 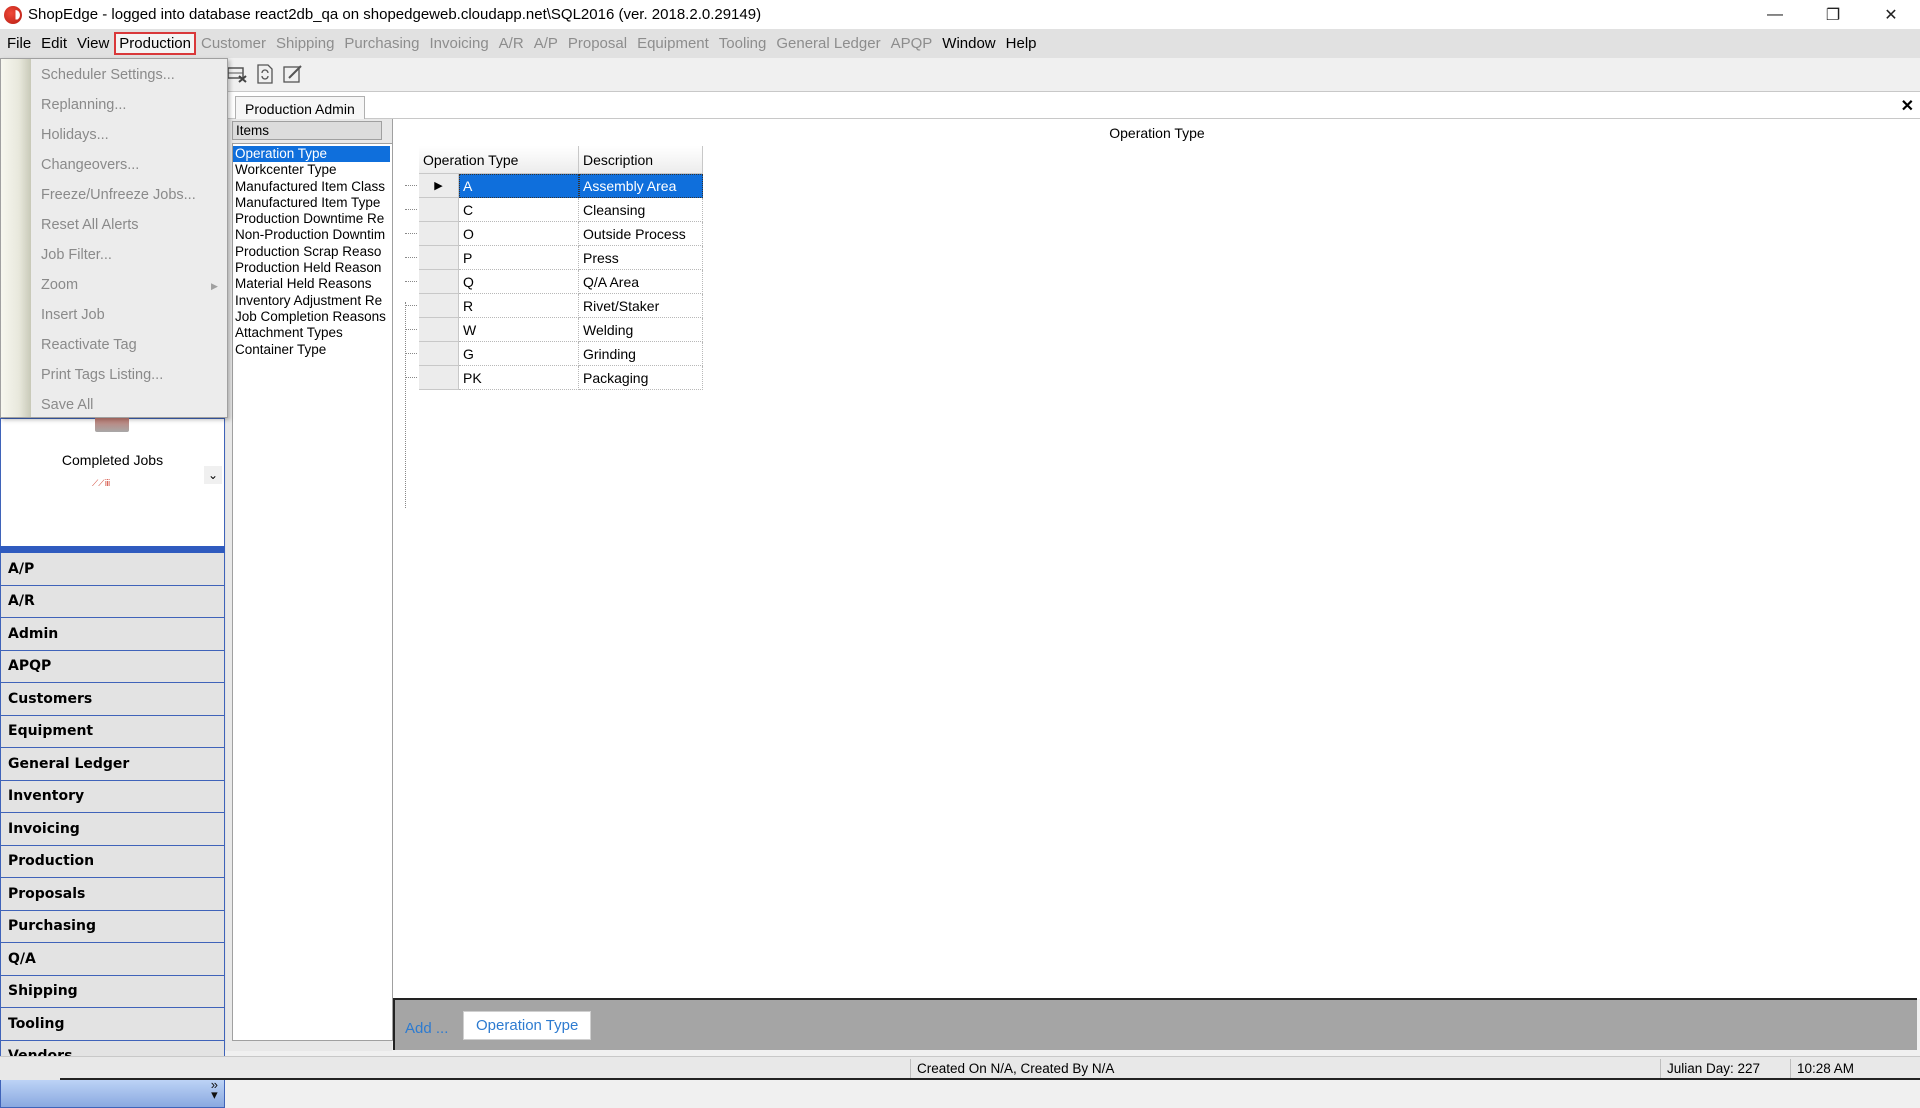 What do you see at coordinates (112, 731) in the screenshot?
I see `nav-button-equipment: Equipment` at bounding box center [112, 731].